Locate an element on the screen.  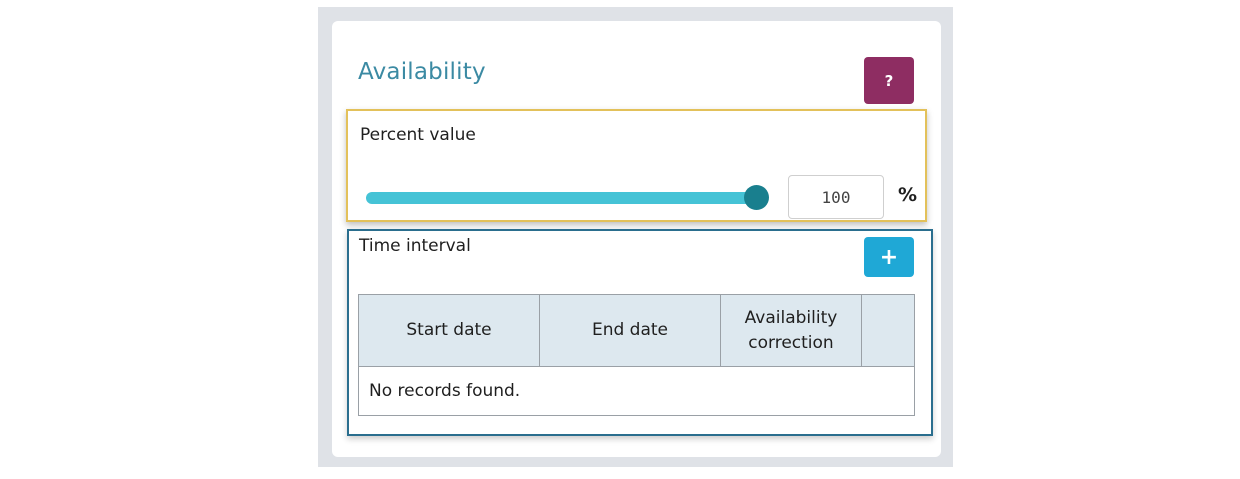
column-header-availability-correction: Availability correction is located at coordinates (791, 330).